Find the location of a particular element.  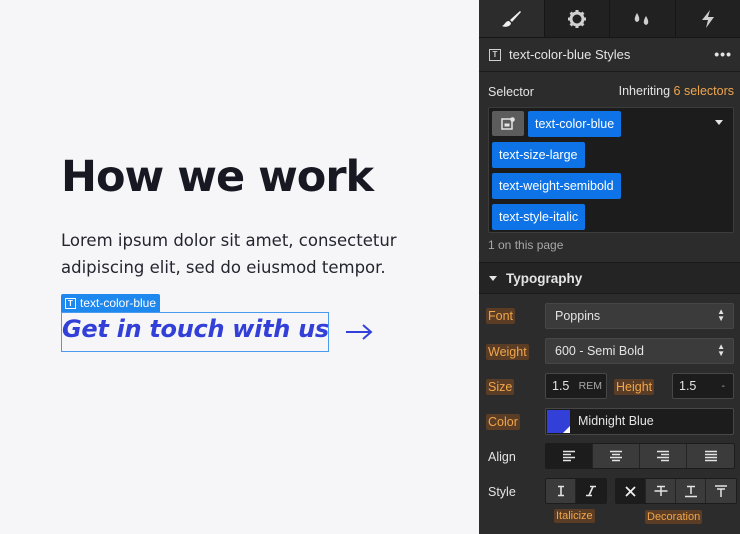

gear-icon is located at coordinates (576, 18).